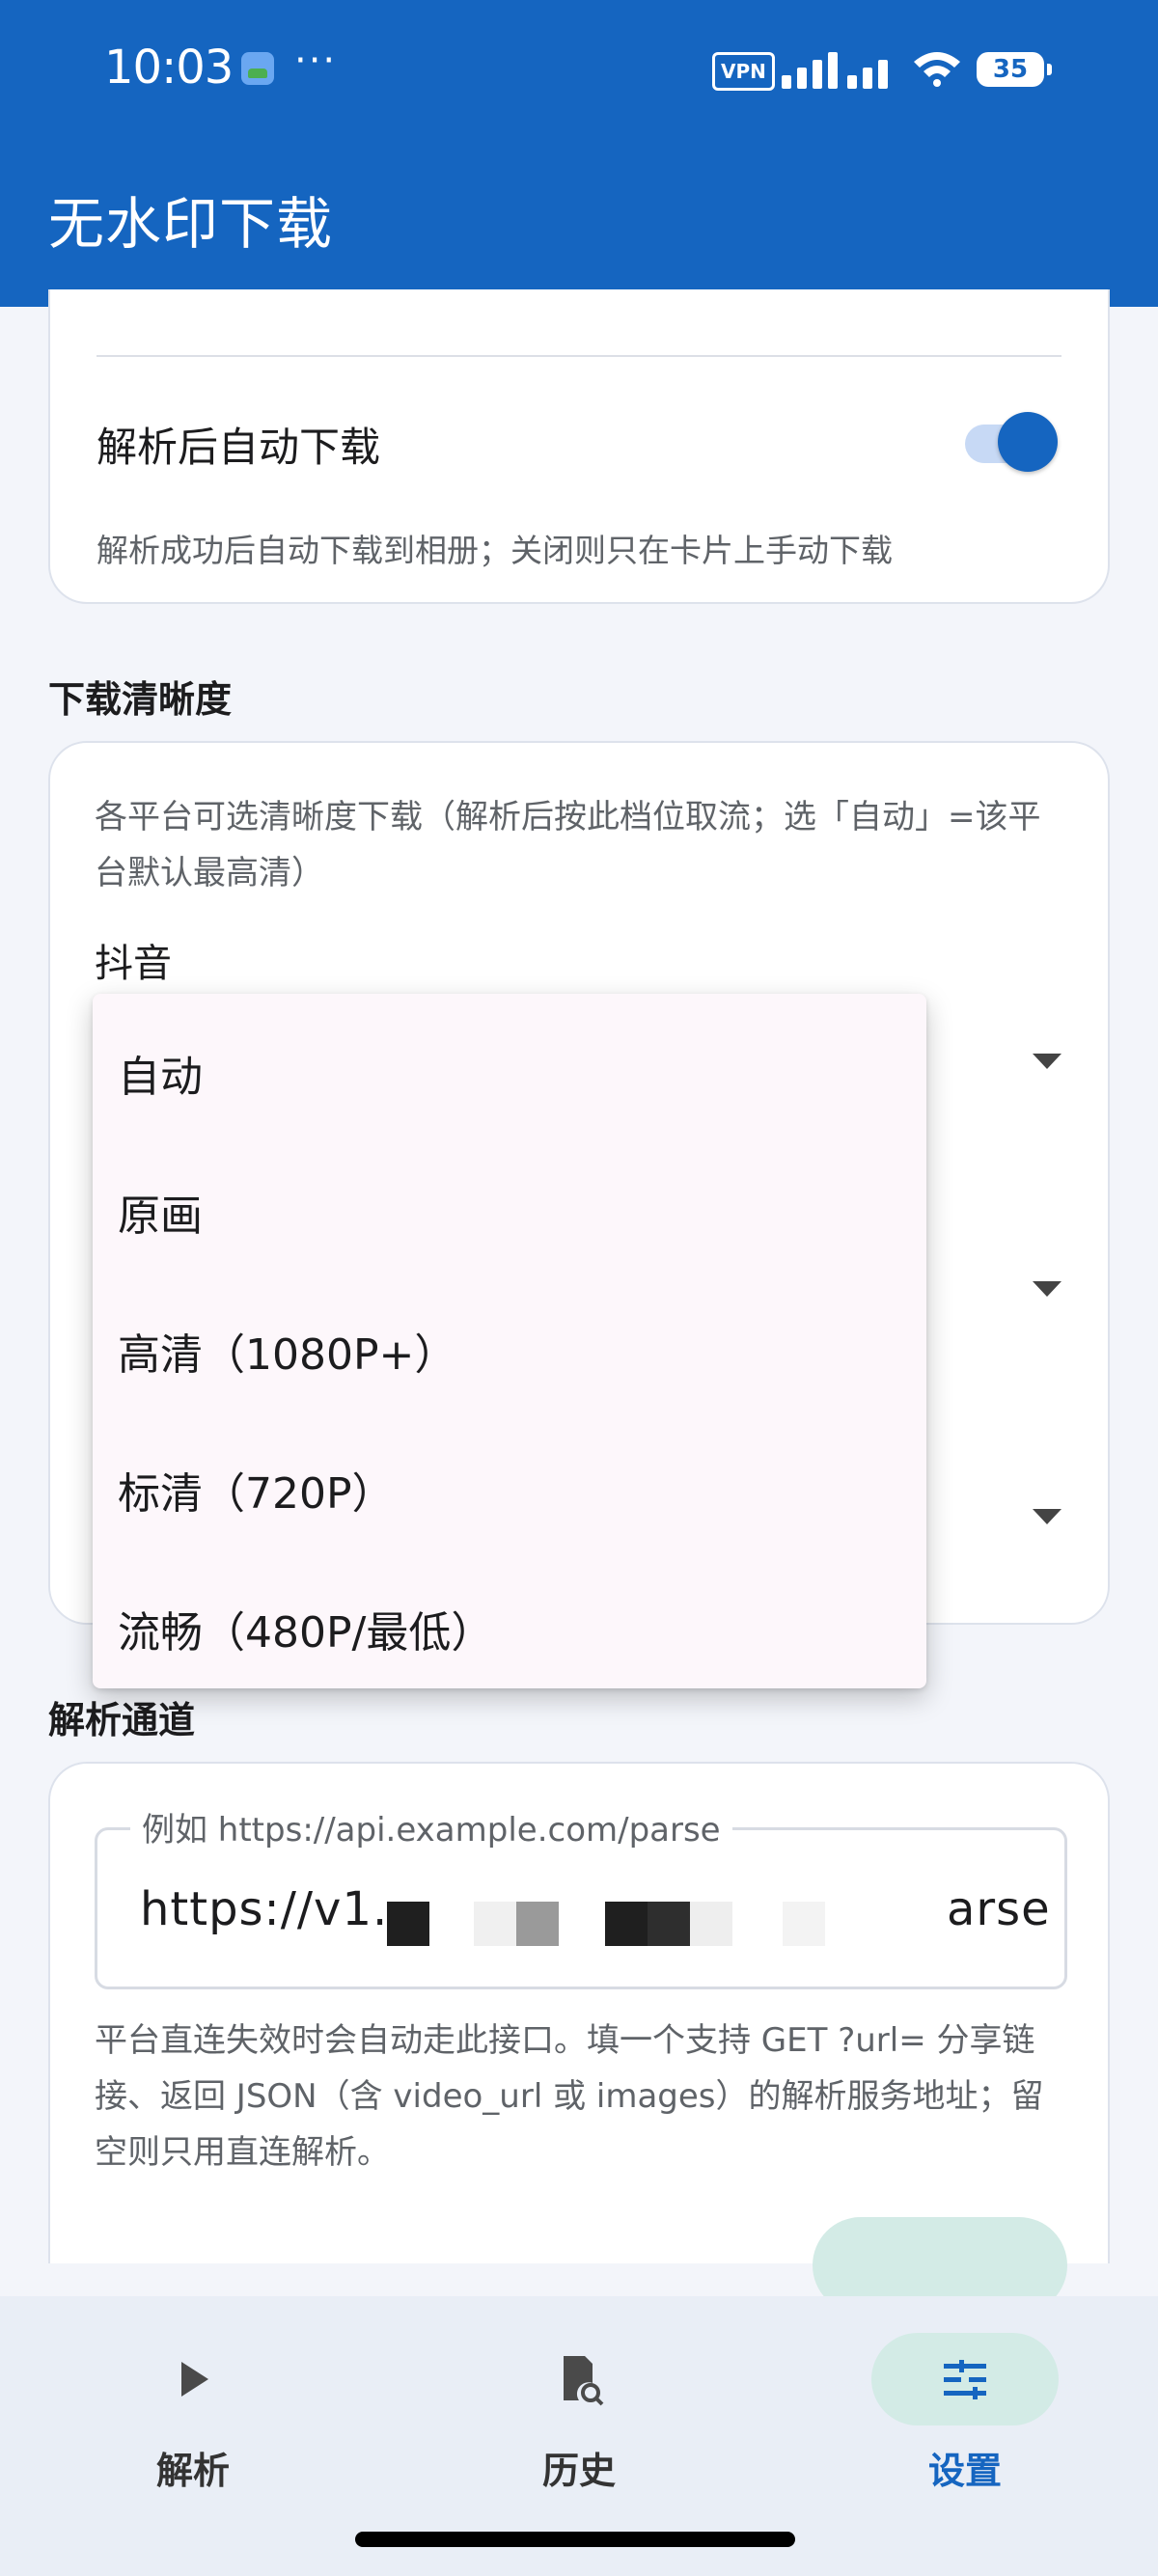 The height and width of the screenshot is (2576, 1158). Describe the element at coordinates (305, 1628) in the screenshot. I see `menu-item-smooth: 流畅（480P/最低）` at that location.